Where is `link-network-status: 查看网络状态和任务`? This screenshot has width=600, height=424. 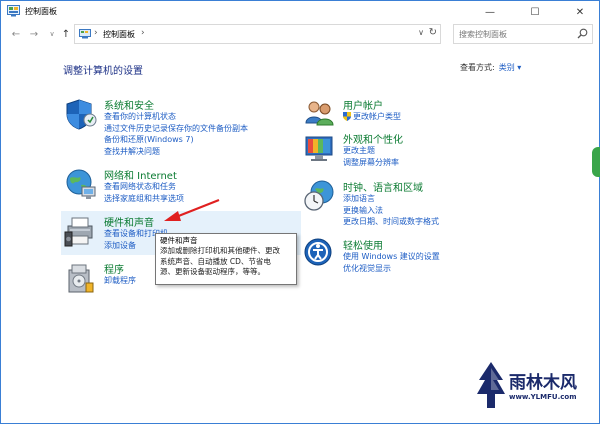 link-network-status: 查看网络状态和任务 is located at coordinates (144, 187).